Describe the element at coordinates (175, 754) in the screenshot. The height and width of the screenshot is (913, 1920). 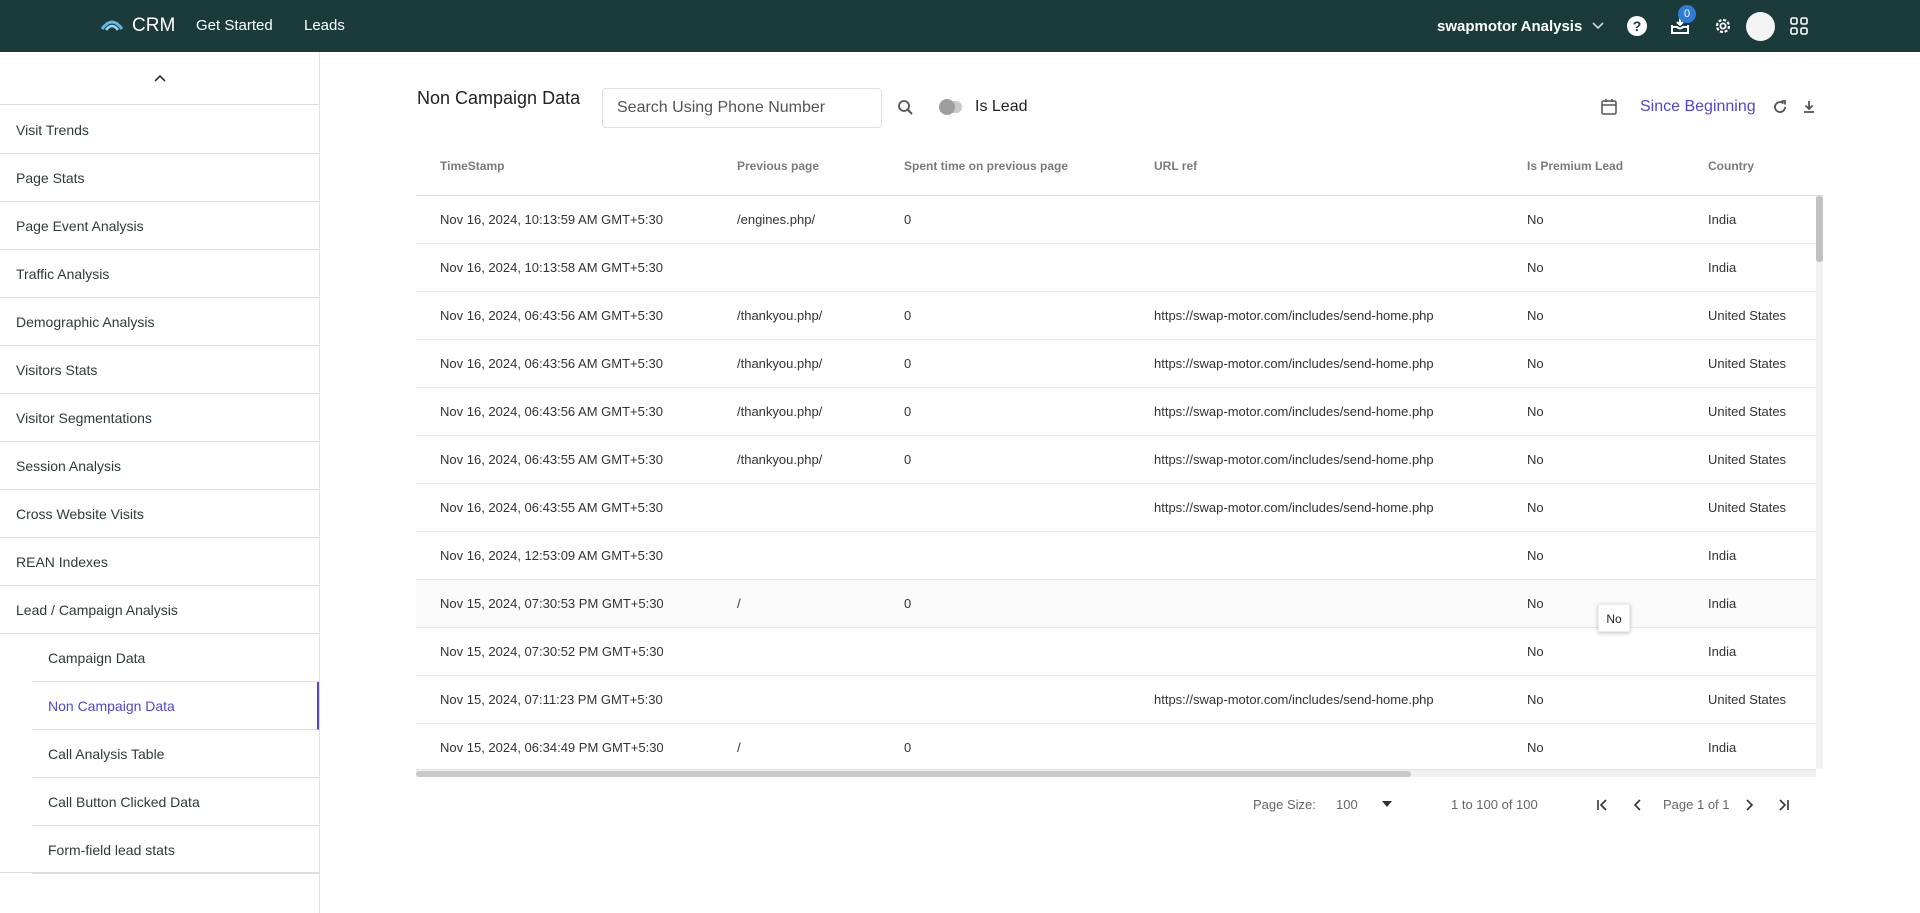
I see `sidebar-item-call-analysis-table: Call Analysis Table` at that location.